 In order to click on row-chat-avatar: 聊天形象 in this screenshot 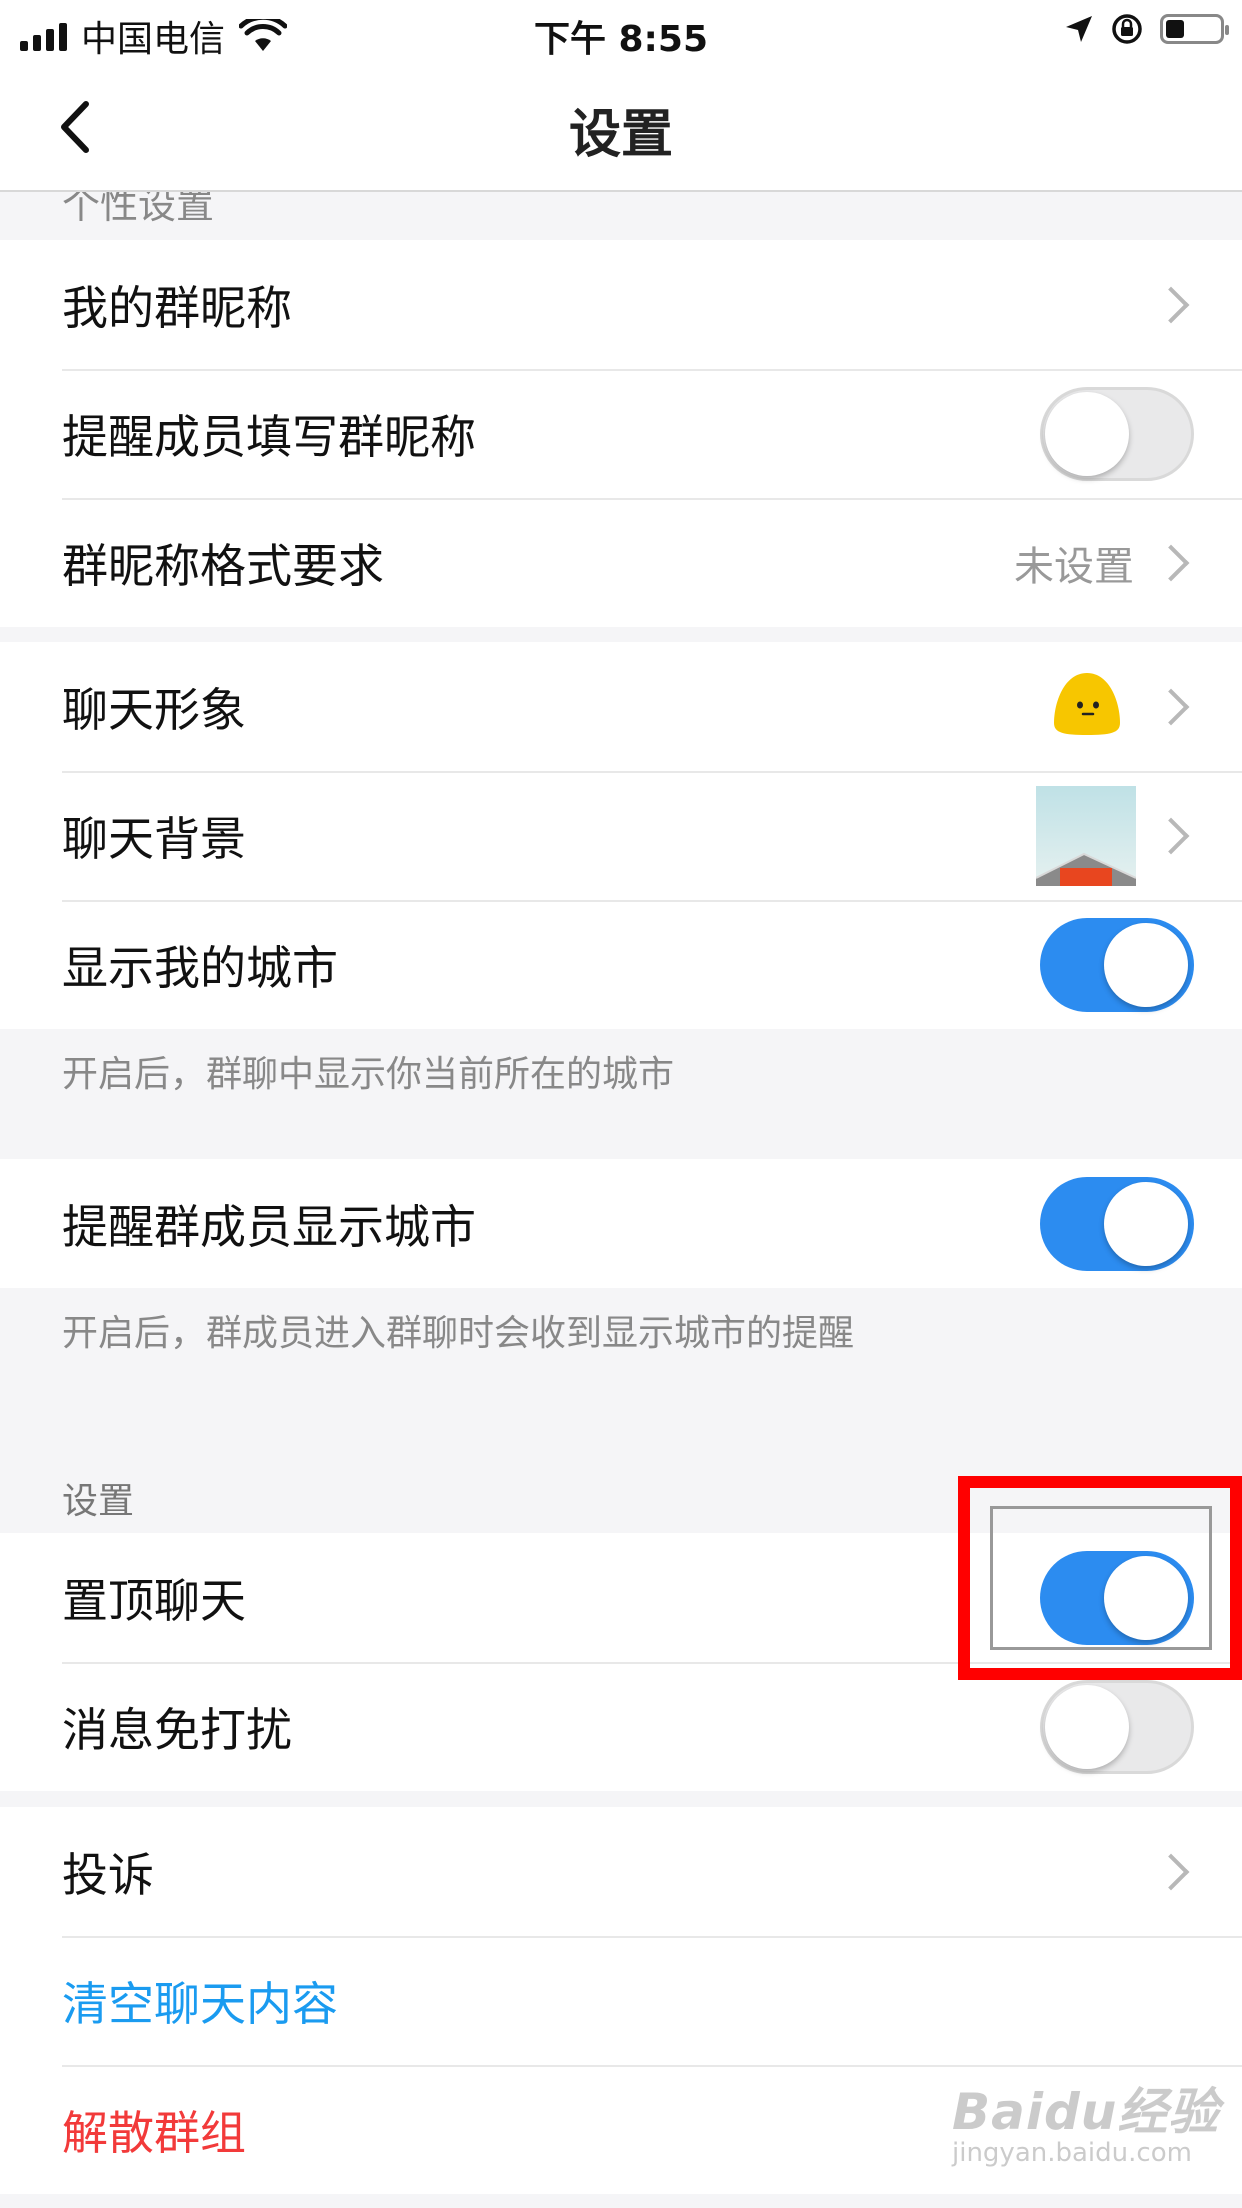, I will do `click(621, 706)`.